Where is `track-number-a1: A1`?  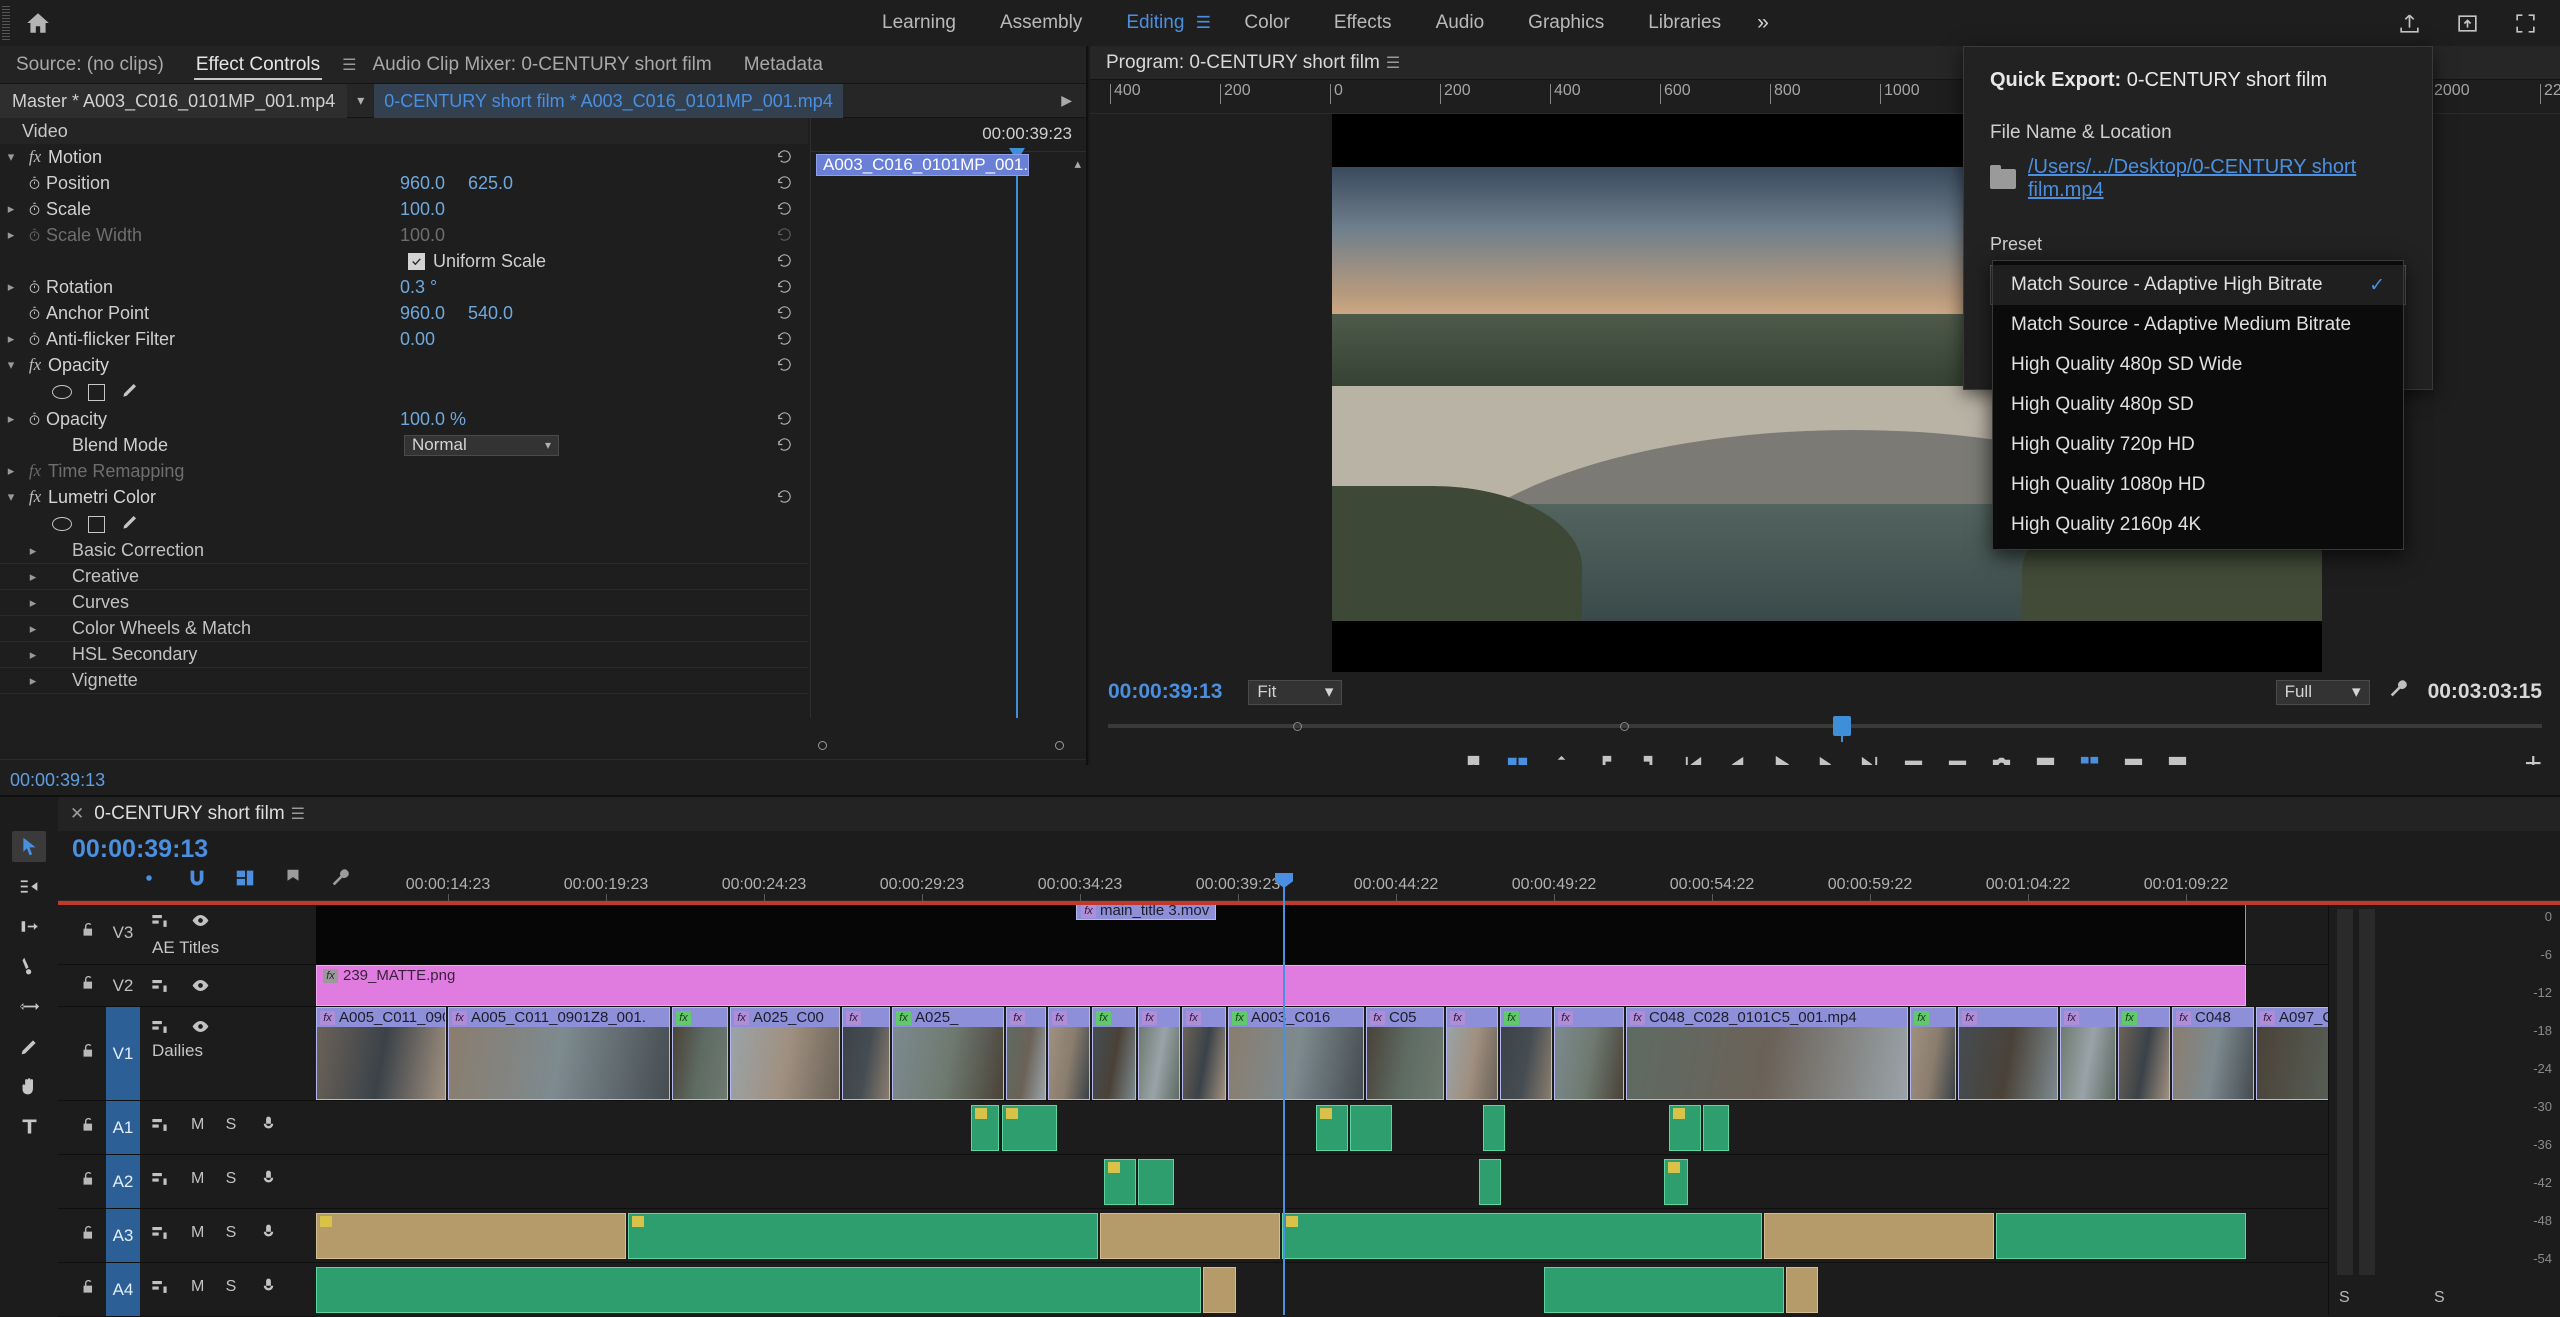 track-number-a1: A1 is located at coordinates (123, 1127).